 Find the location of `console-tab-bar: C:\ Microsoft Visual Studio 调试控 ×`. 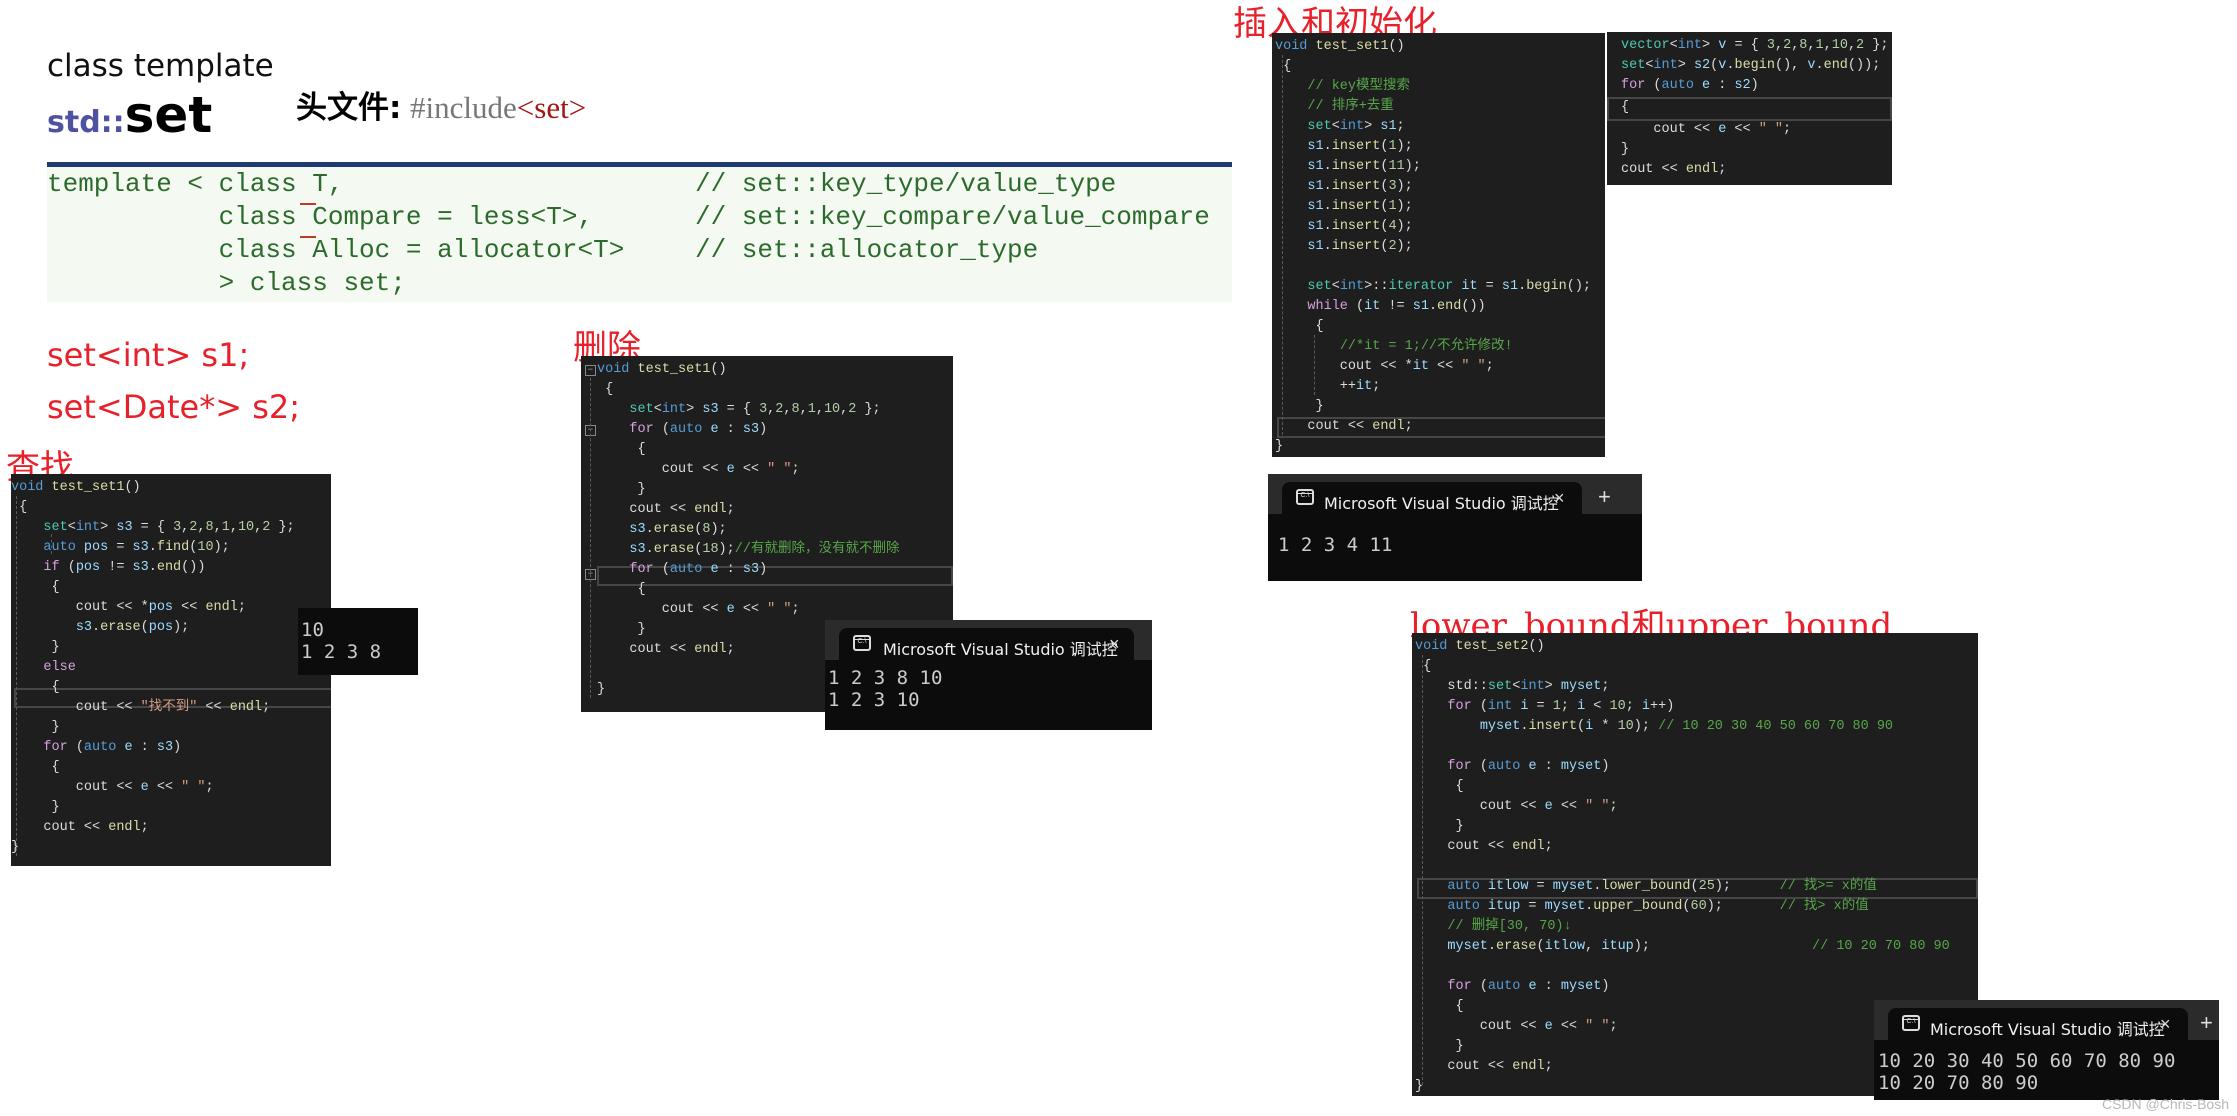

console-tab-bar: C:\ Microsoft Visual Studio 调试控 × is located at coordinates (988, 641).